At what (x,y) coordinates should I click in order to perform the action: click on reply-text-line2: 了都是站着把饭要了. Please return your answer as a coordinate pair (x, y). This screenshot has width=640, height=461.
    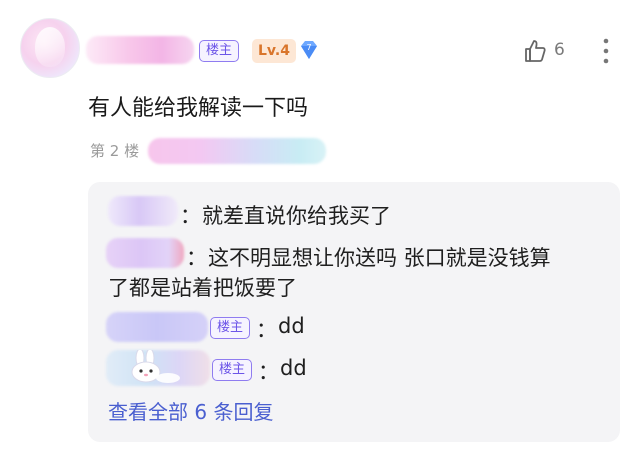
    Looking at the image, I should click on (202, 287).